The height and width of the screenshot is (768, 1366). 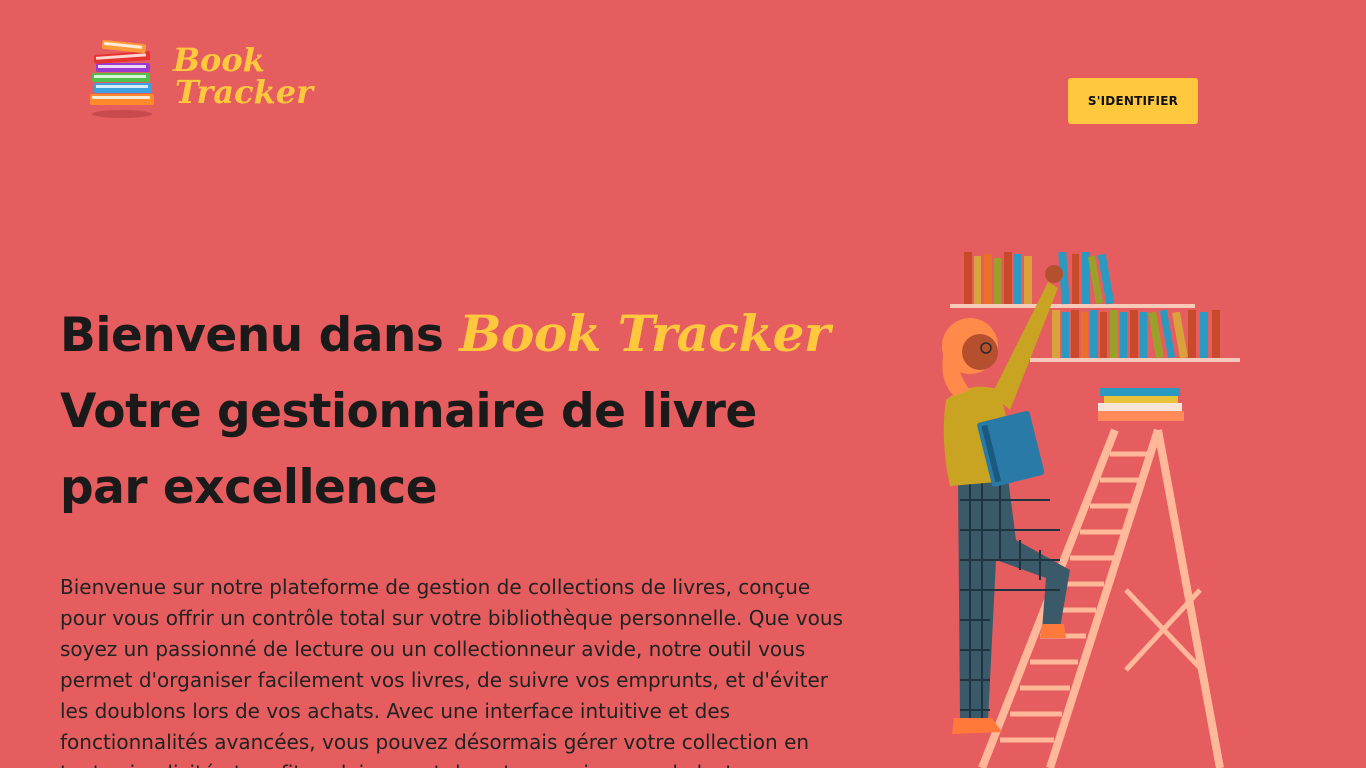 What do you see at coordinates (122, 78) in the screenshot?
I see `book-stack-icon` at bounding box center [122, 78].